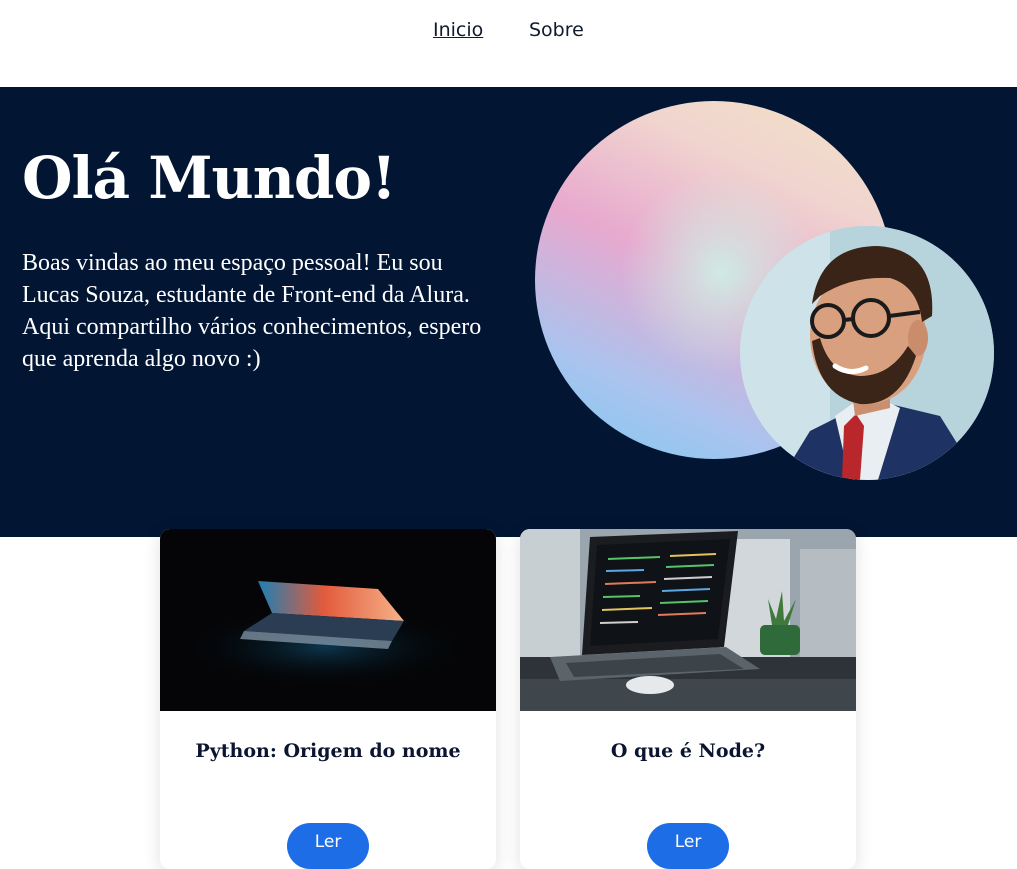 The height and width of the screenshot is (869, 1017). I want to click on nav-link-sobre: Sobre, so click(556, 30).